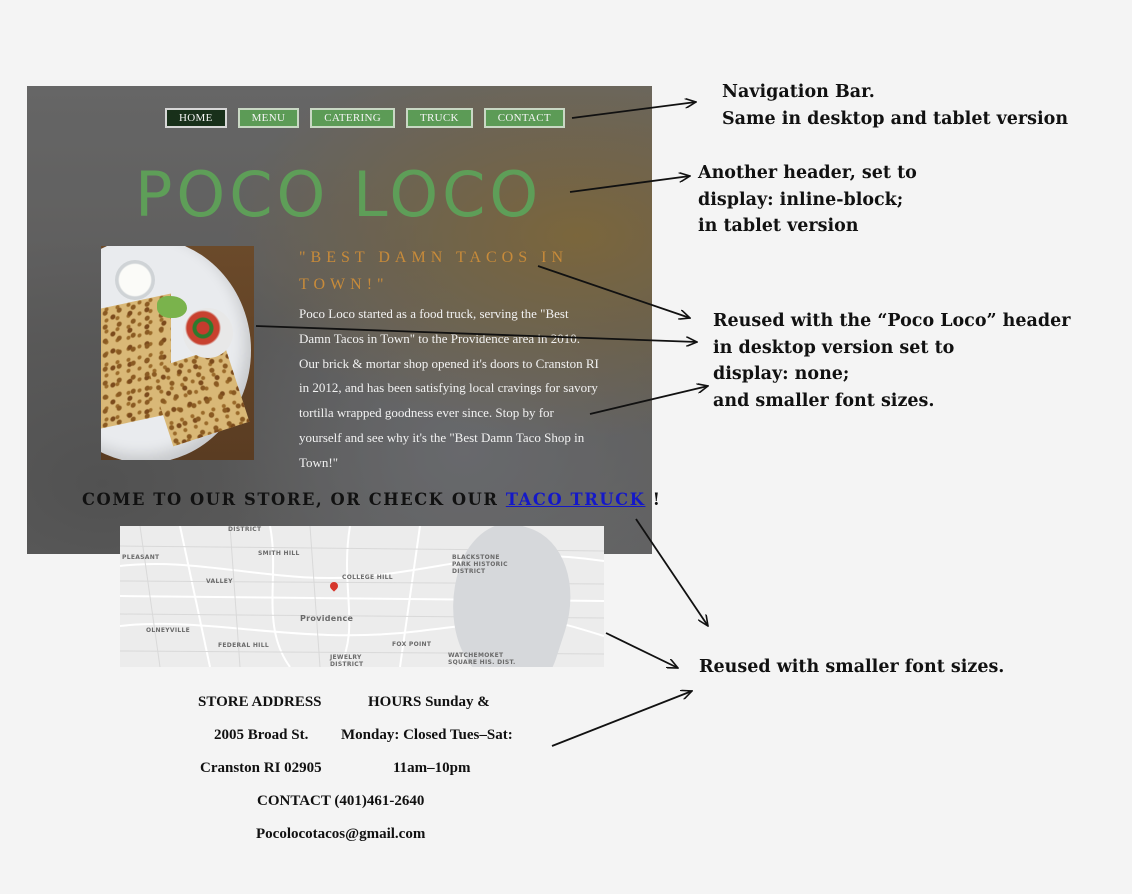  Describe the element at coordinates (341, 834) in the screenshot. I see `store-email: Pocolocotacos@gmail.com` at that location.